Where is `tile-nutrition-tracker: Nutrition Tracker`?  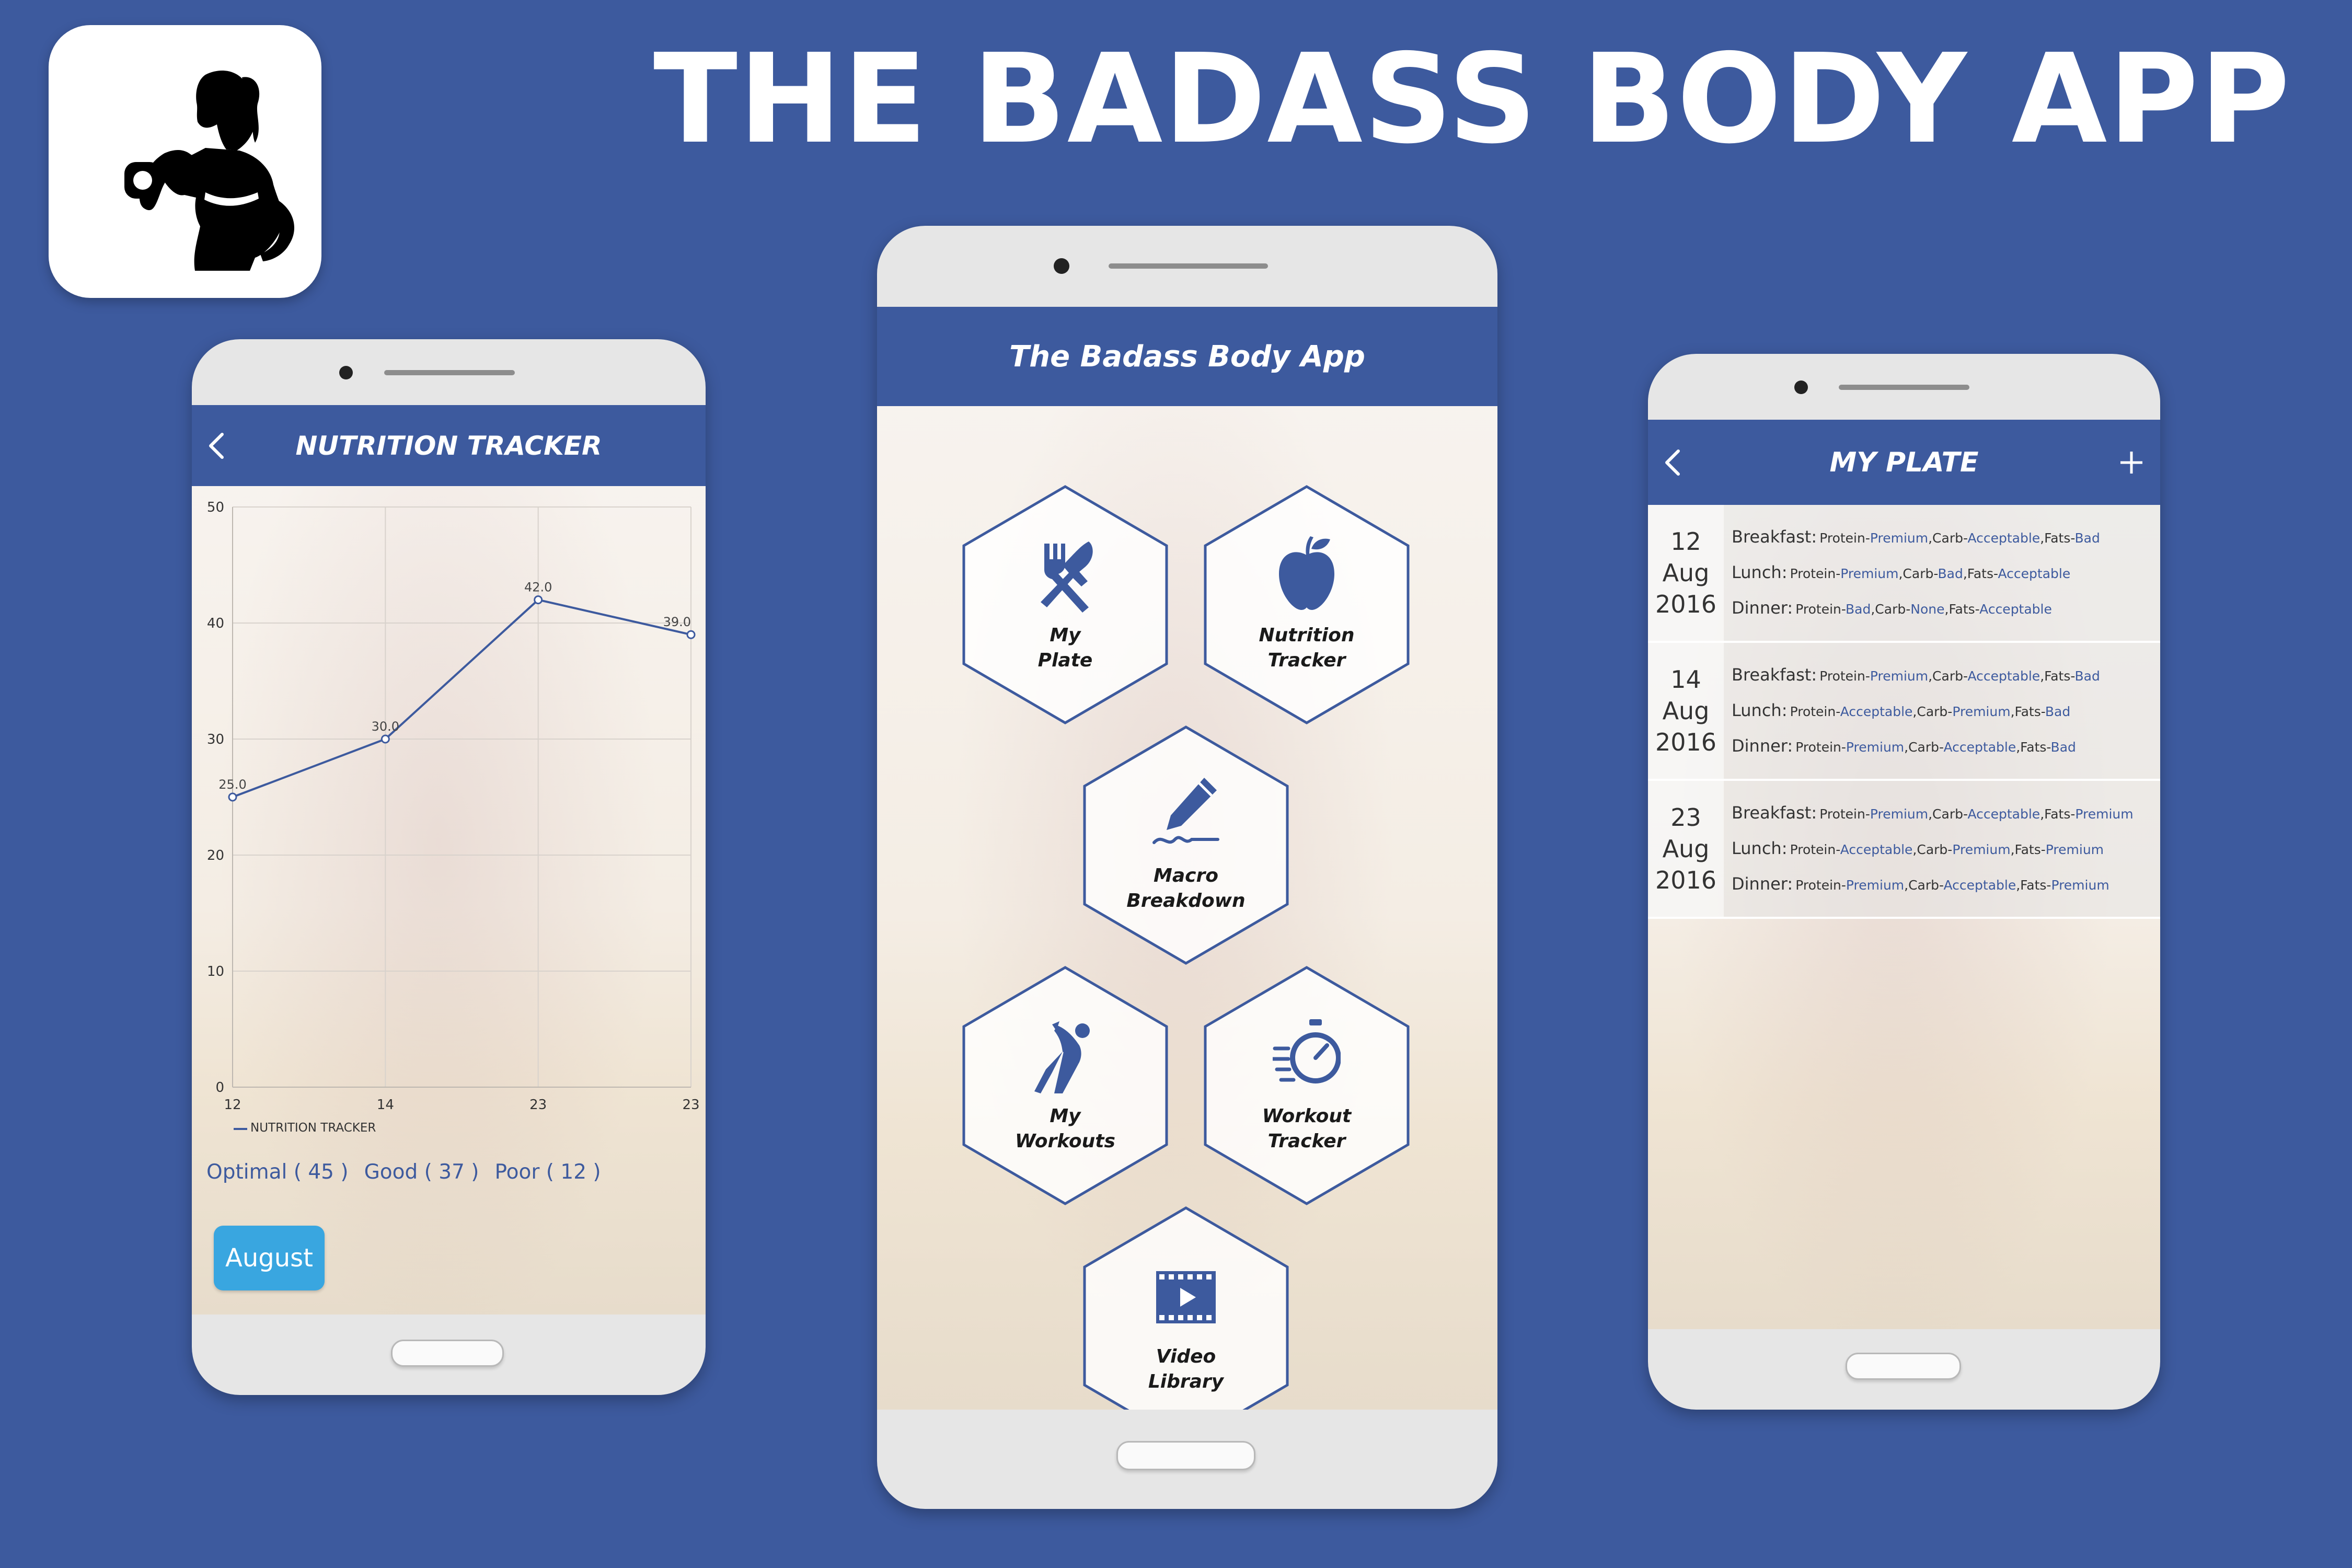
tile-nutrition-tracker: Nutrition Tracker is located at coordinates (1306, 605).